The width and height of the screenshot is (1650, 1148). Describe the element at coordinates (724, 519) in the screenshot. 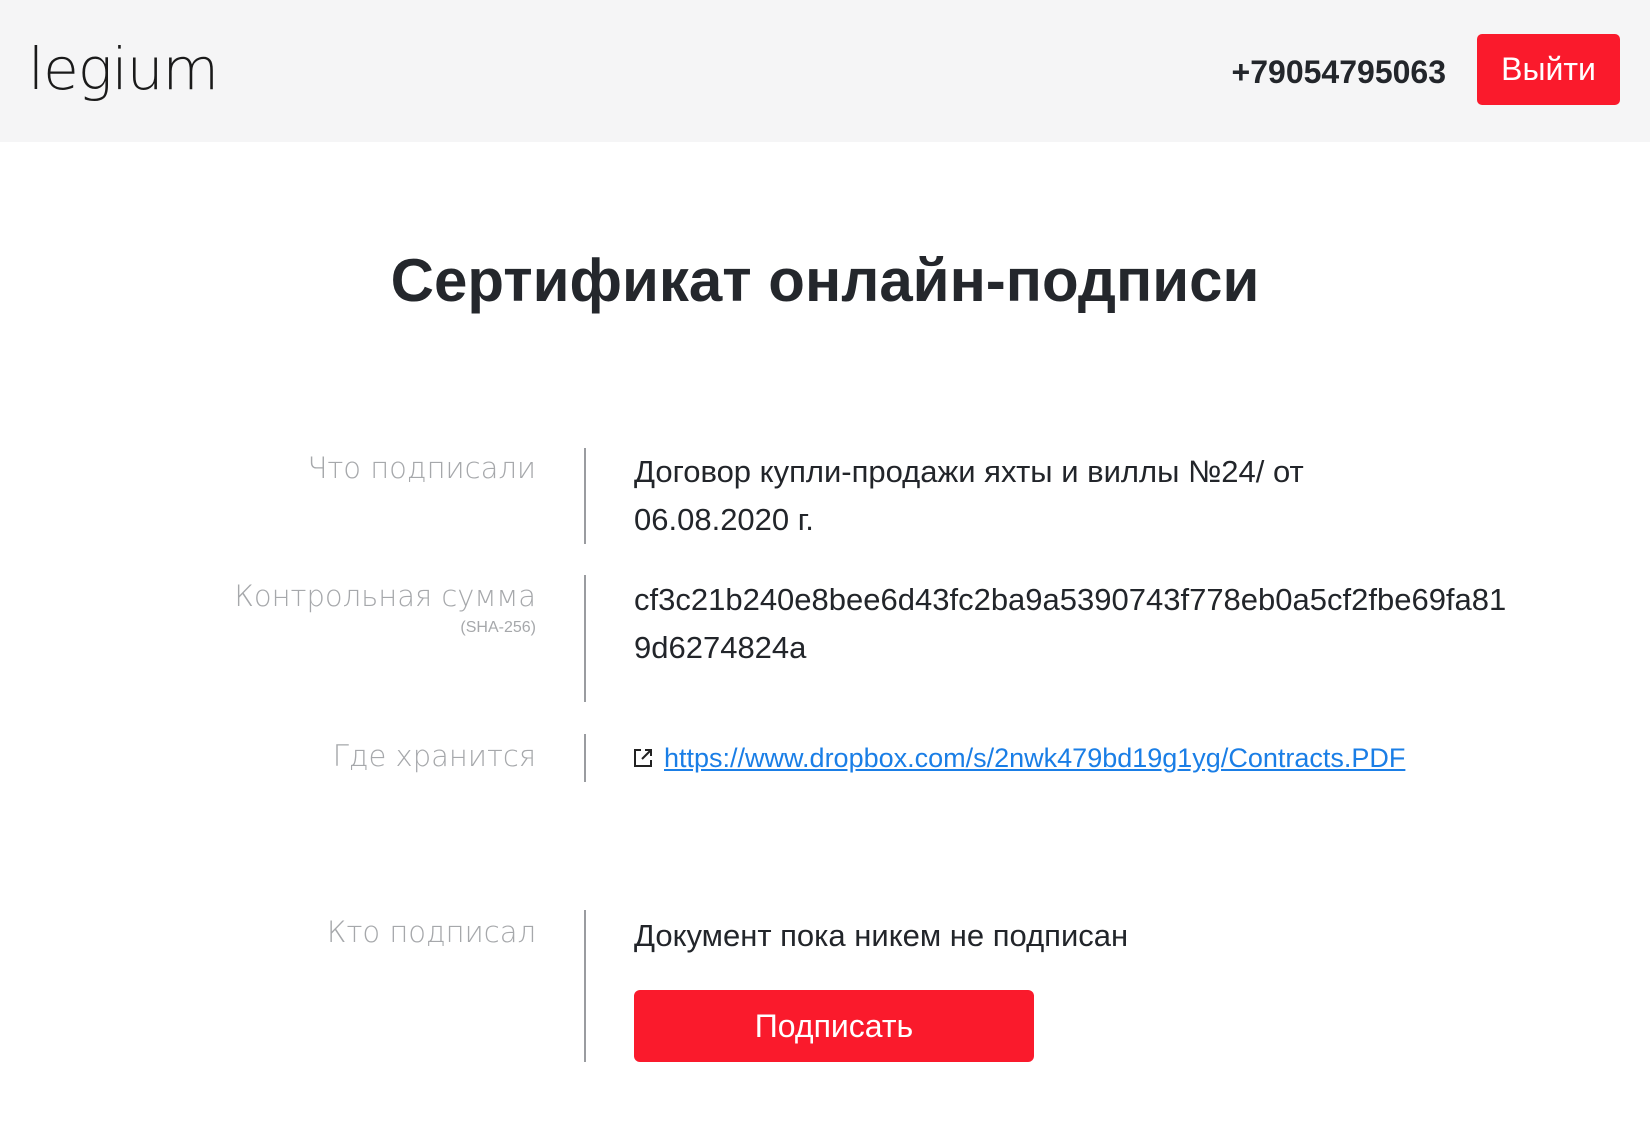

I see `document-title-line-2: 06.08.2020 г.` at that location.